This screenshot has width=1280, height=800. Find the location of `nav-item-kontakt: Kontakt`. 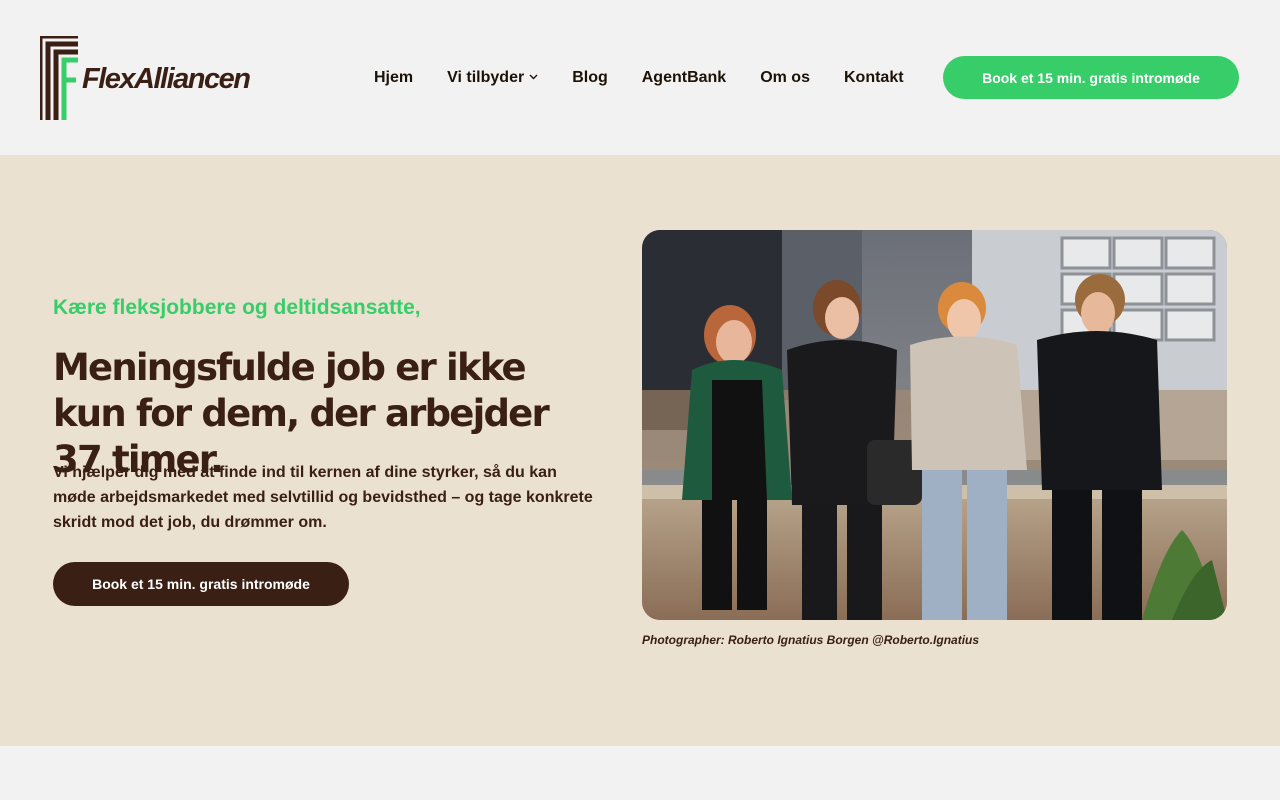

nav-item-kontakt: Kontakt is located at coordinates (874, 78).